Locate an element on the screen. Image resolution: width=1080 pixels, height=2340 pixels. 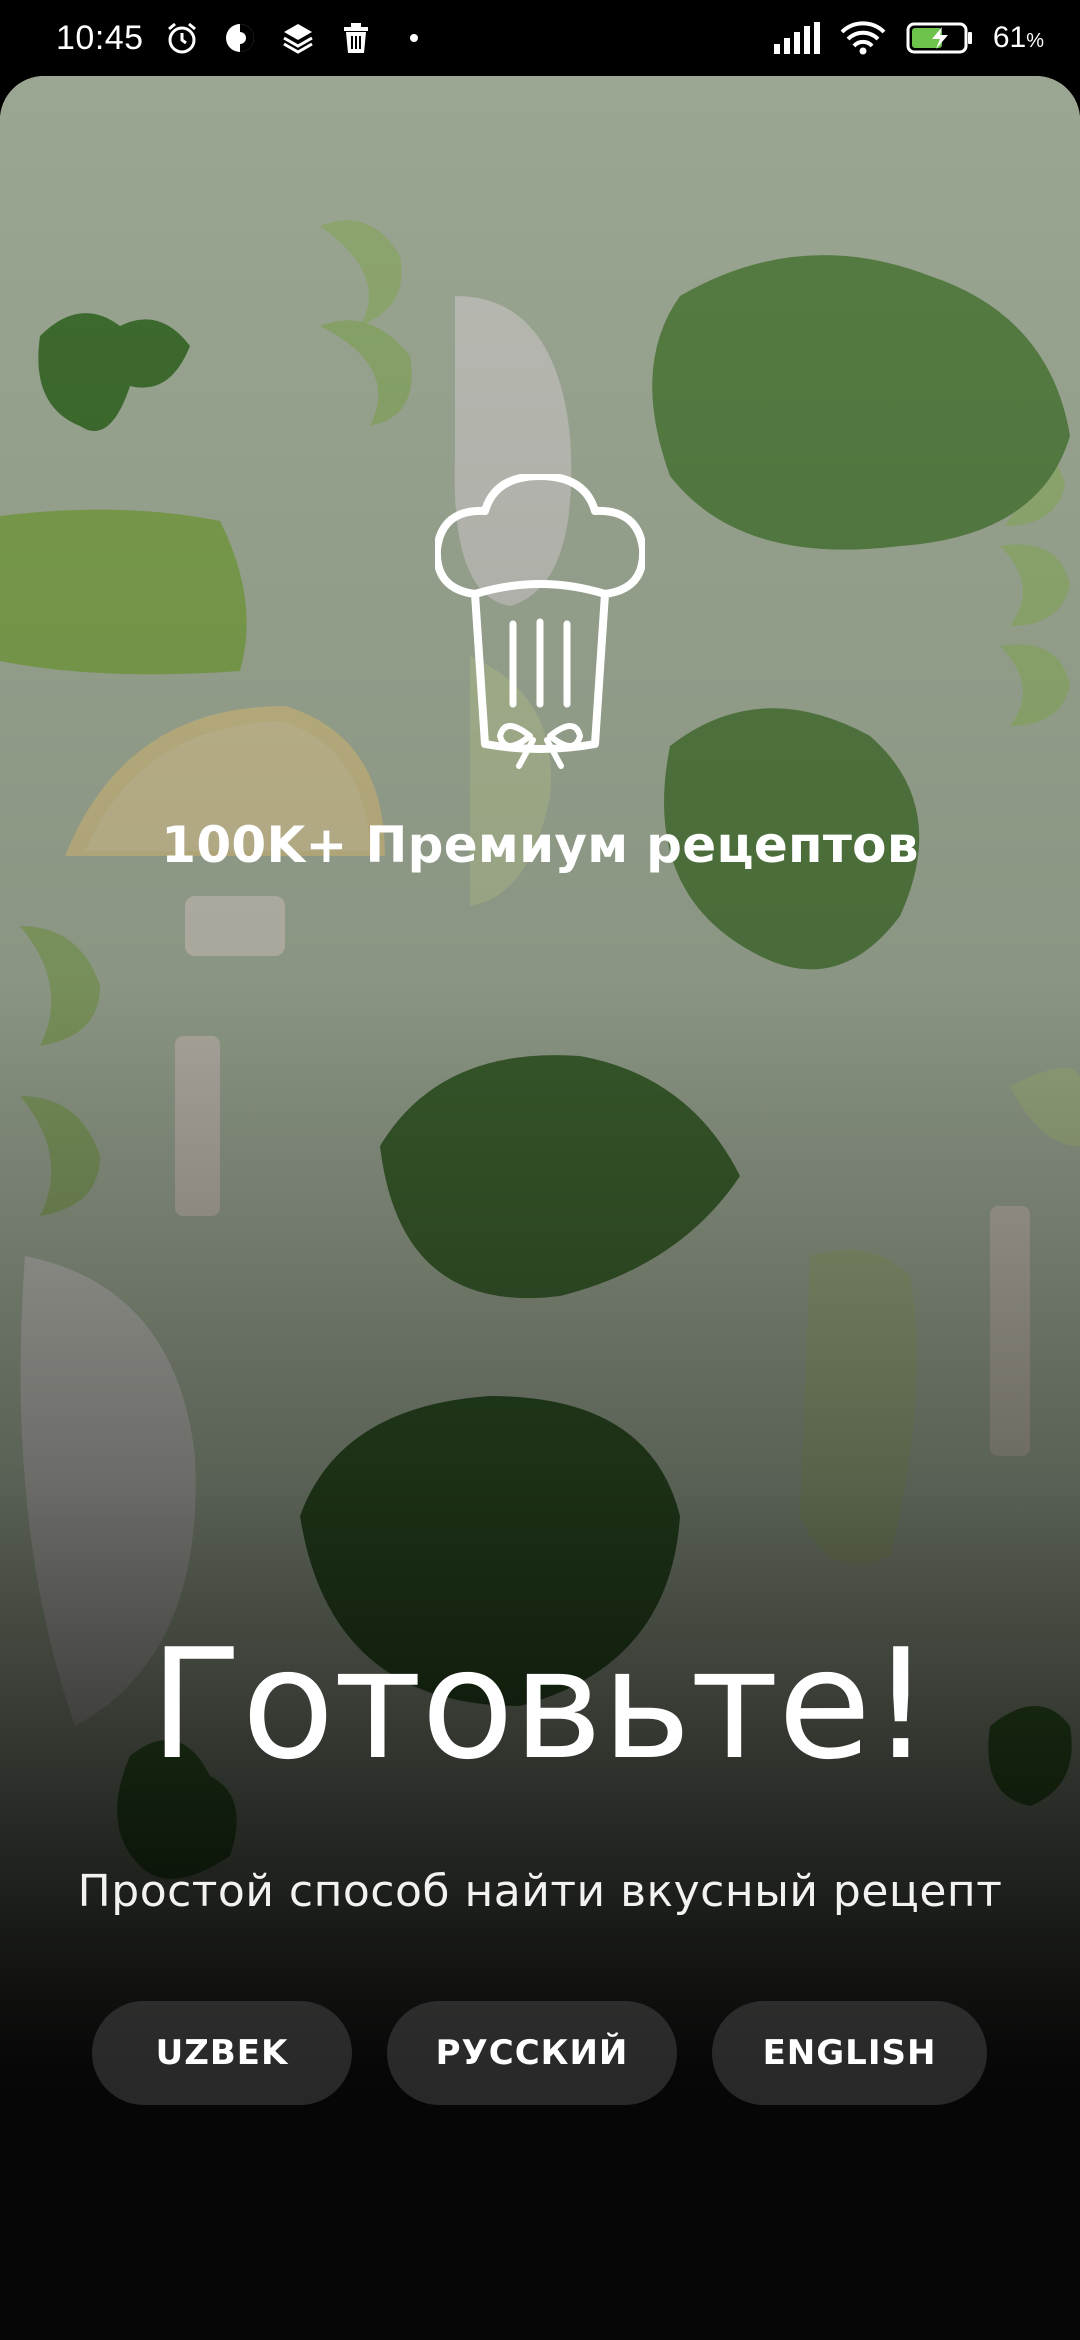
signal-icon is located at coordinates (796, 38).